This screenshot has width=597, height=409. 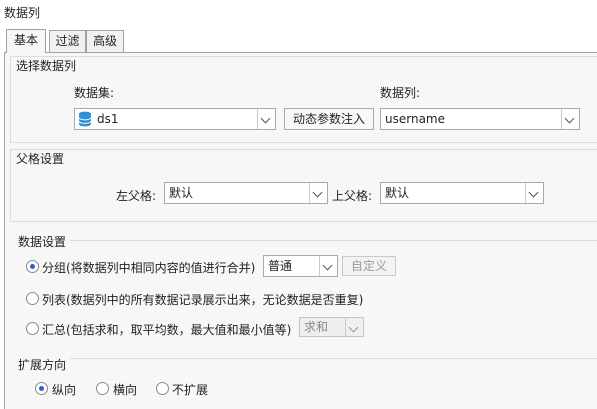 I want to click on summary-type-combo: 求和, so click(x=331, y=327).